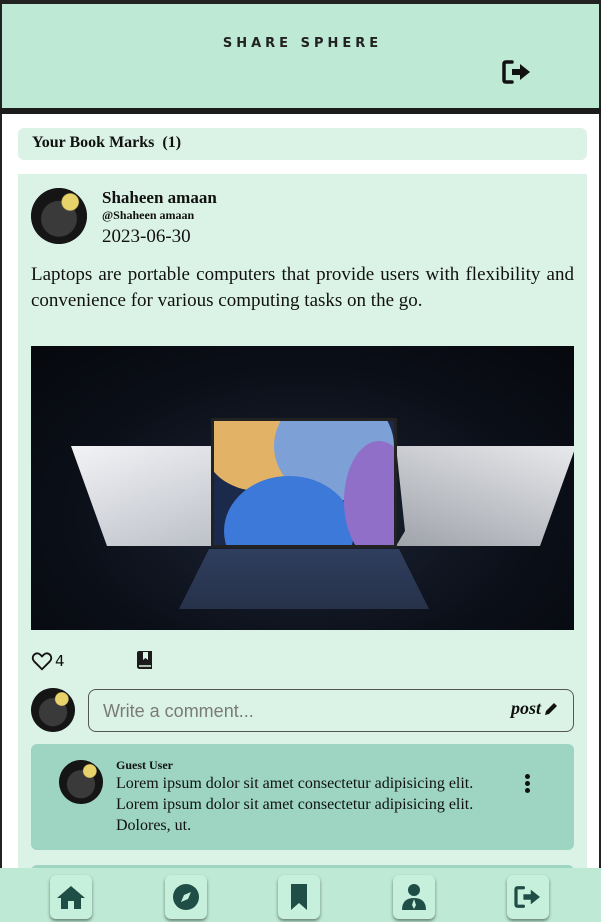  What do you see at coordinates (59, 216) in the screenshot?
I see `author-avatar` at bounding box center [59, 216].